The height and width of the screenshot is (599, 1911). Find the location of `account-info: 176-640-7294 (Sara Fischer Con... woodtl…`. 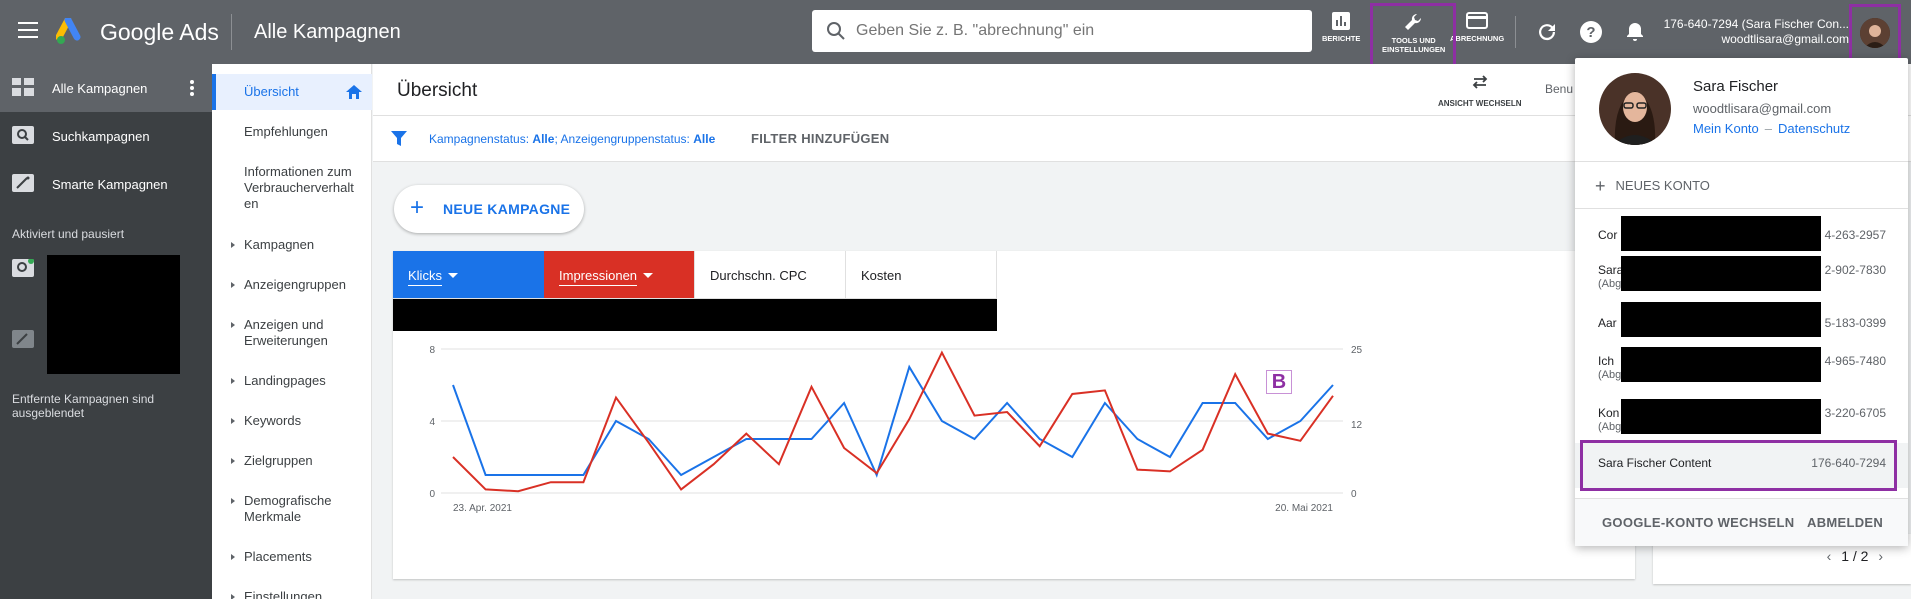

account-info: 176-640-7294 (Sara Fischer Con... woodtl… is located at coordinates (1756, 32).